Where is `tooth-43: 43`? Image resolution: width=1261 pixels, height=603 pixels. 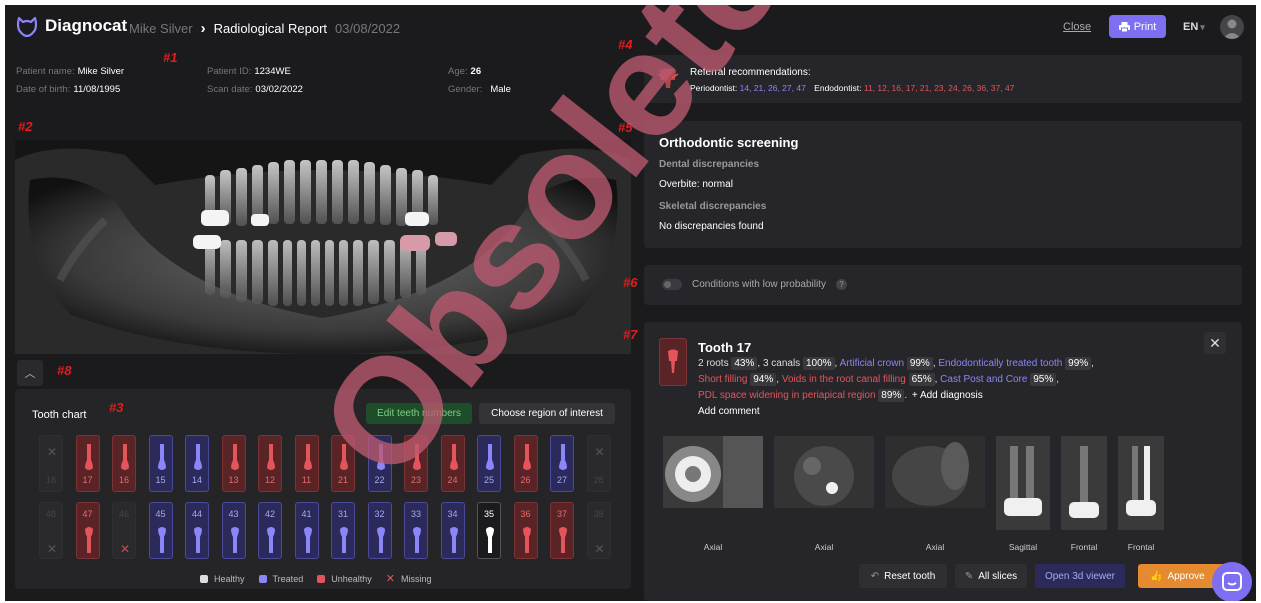
tooth-43: 43 is located at coordinates (233, 530).